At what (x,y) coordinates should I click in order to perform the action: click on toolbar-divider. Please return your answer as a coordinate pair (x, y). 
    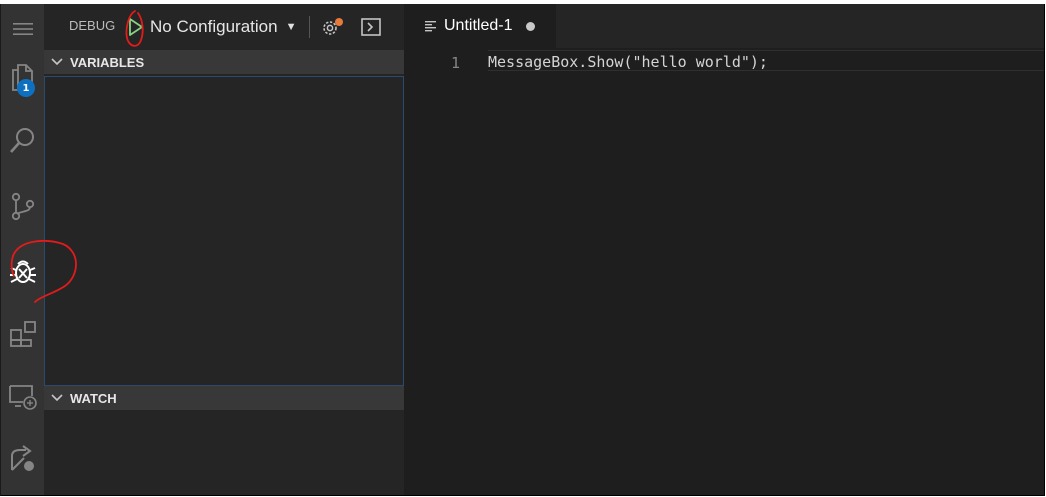
    Looking at the image, I should click on (309, 27).